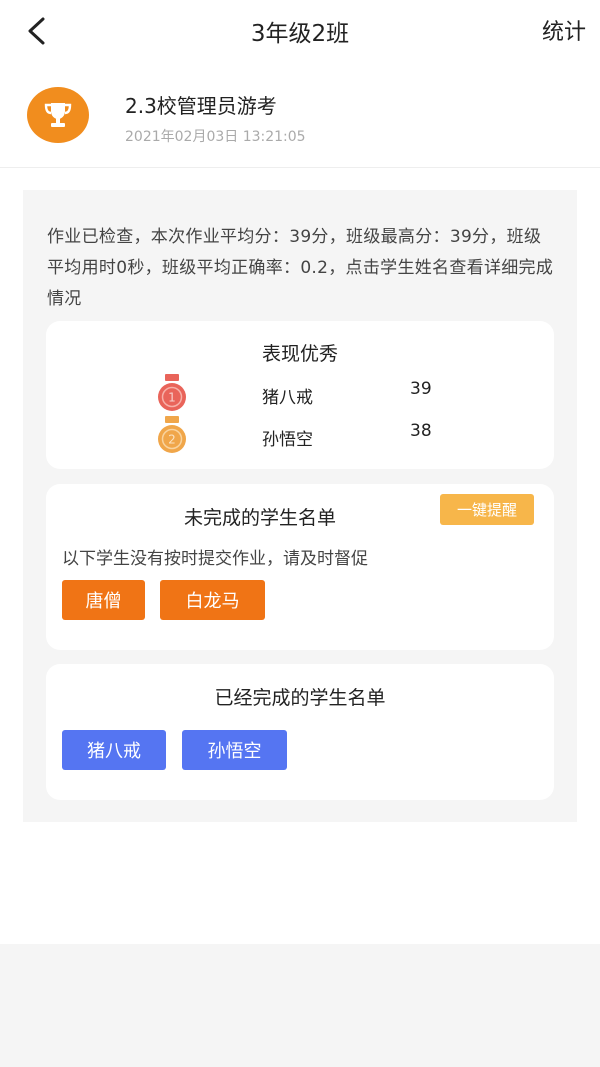  Describe the element at coordinates (259, 518) in the screenshot. I see `incomplete-title: 未完成的学生名单` at that location.